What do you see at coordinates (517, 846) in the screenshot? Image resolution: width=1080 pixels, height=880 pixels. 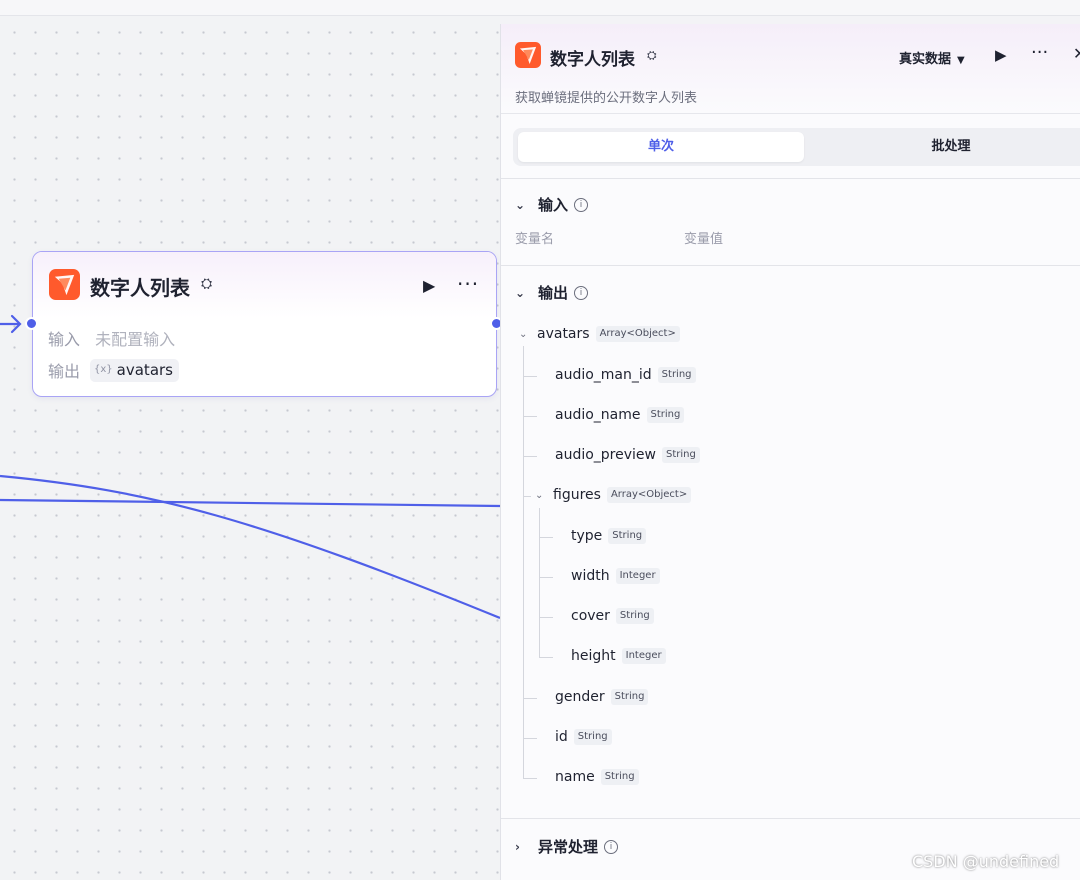 I see `chevron-right-icon: ›` at bounding box center [517, 846].